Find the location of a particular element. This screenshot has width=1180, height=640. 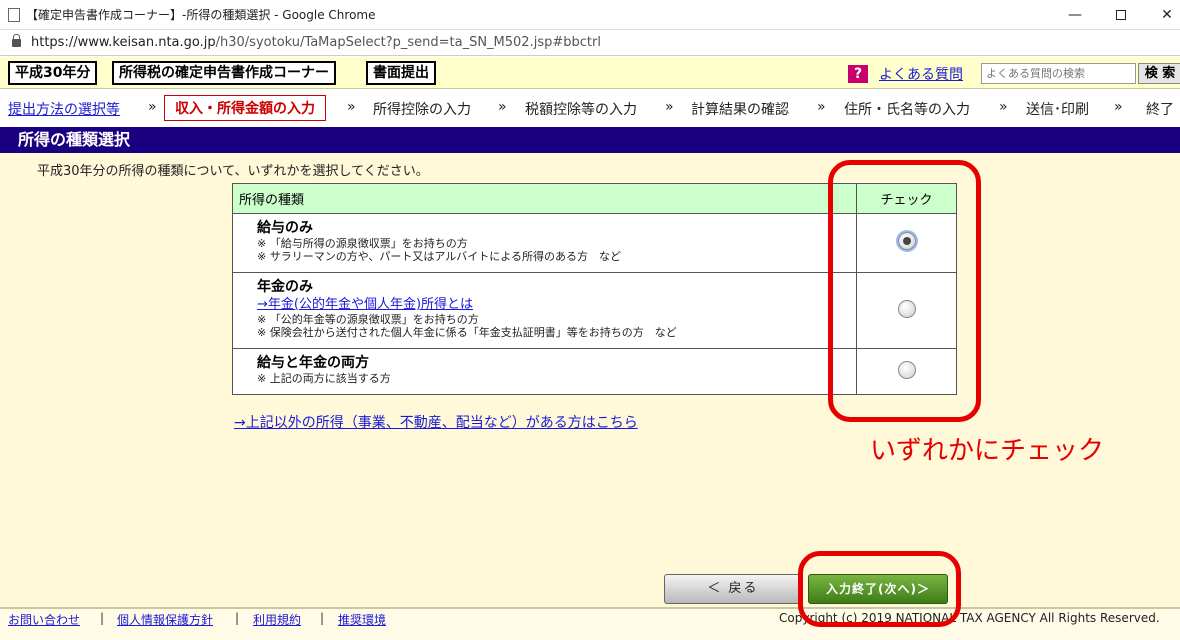

step-income-input: 収入・所得金額の入力 is located at coordinates (245, 108).